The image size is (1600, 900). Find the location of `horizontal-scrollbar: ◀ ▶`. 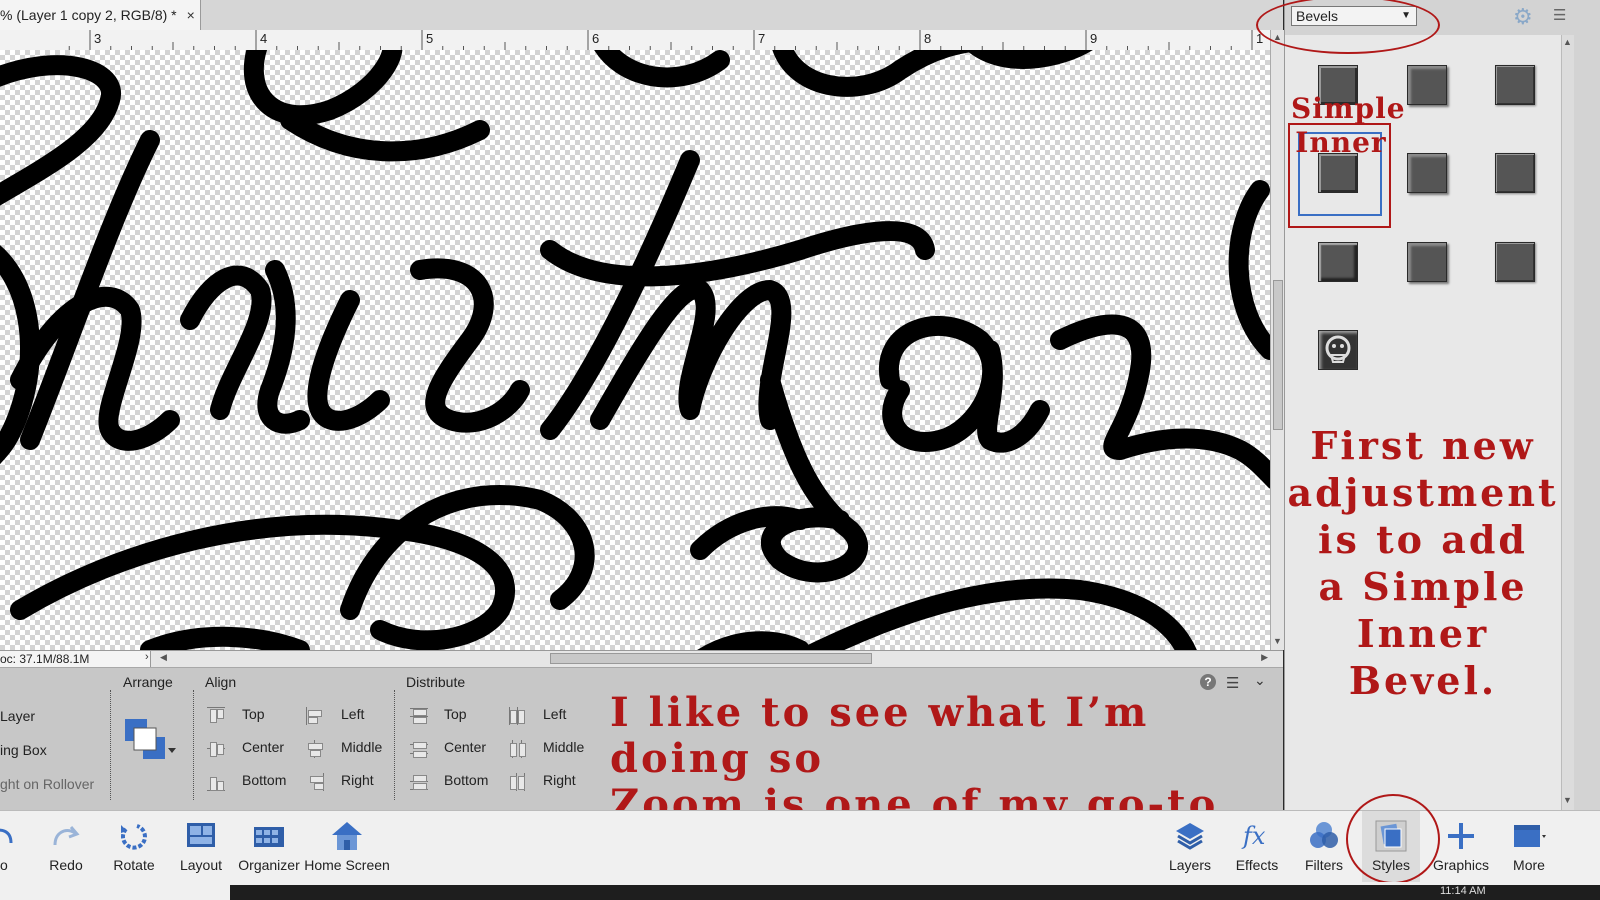

horizontal-scrollbar: ◀ ▶ is located at coordinates (714, 658).